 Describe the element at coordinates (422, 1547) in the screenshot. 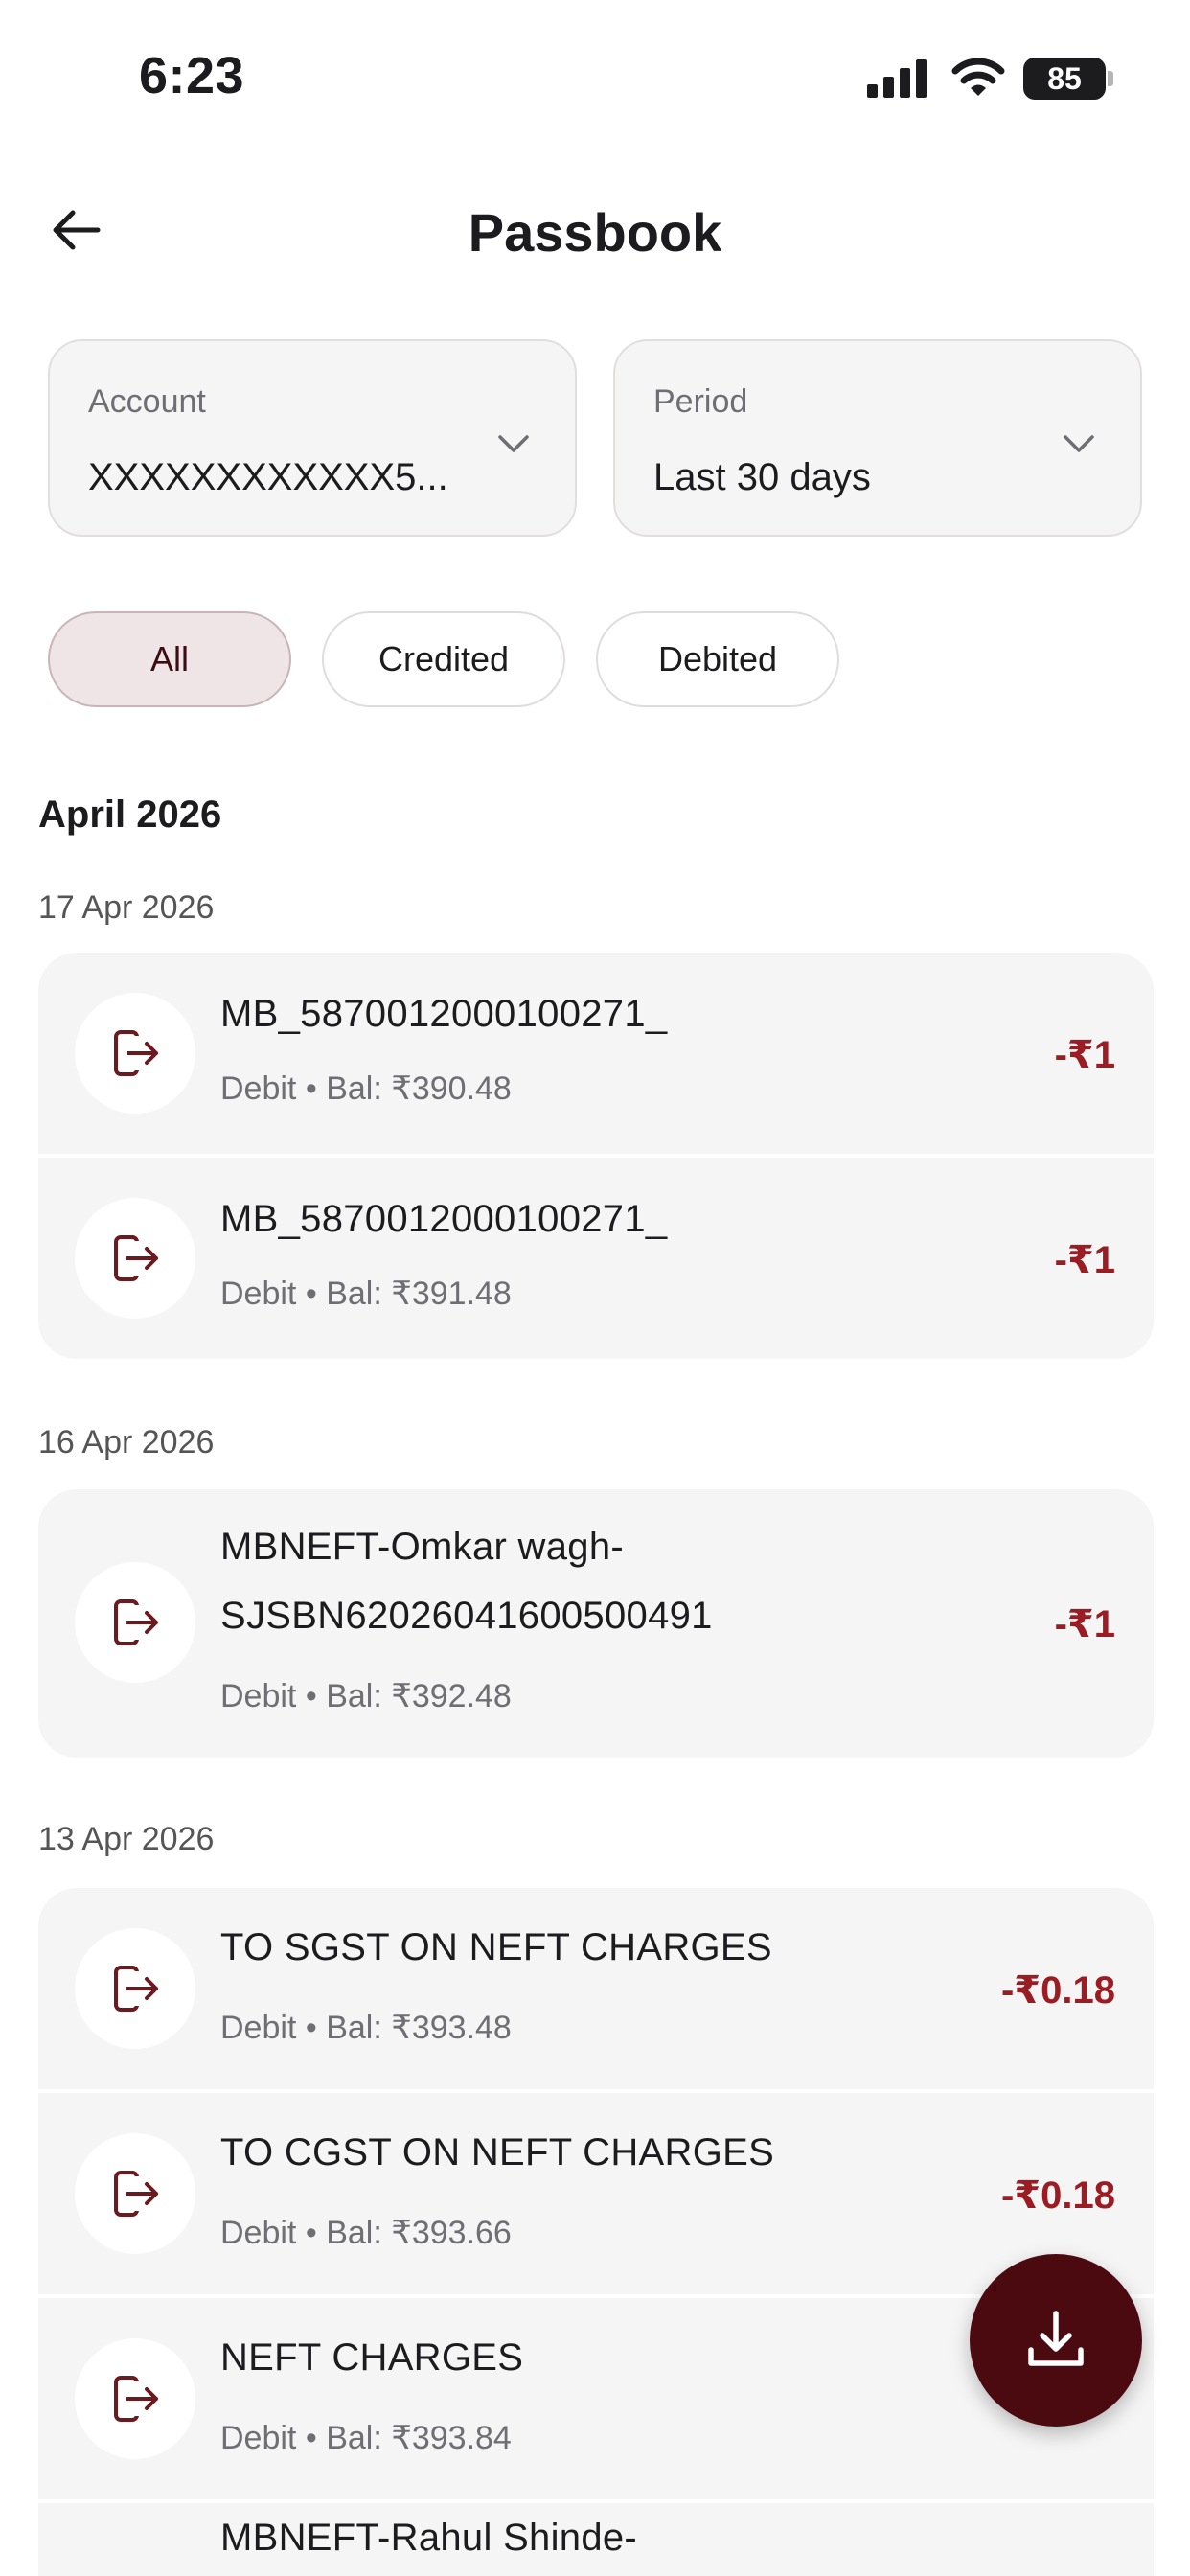

I see `transaction-title: MBNEFT-Omkar wagh-` at that location.